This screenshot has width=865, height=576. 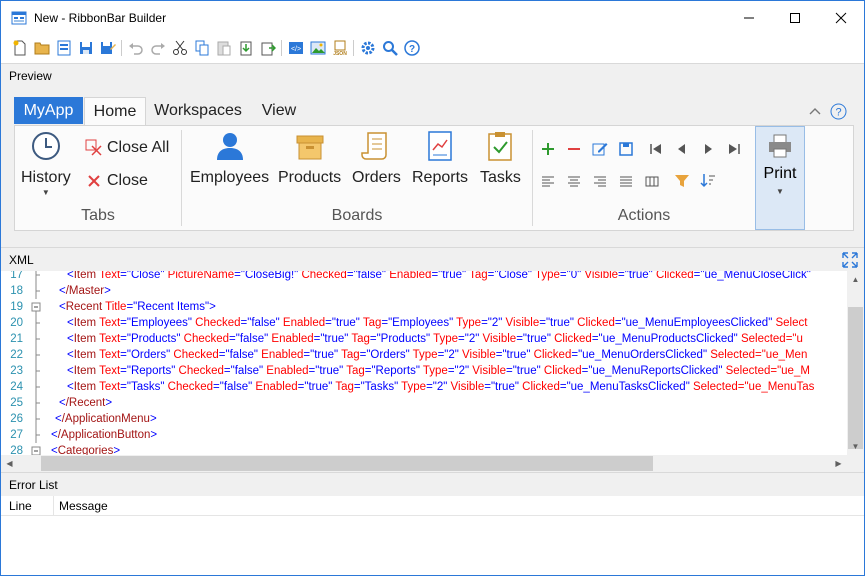 What do you see at coordinates (267, 48) in the screenshot?
I see `export-icon` at bounding box center [267, 48].